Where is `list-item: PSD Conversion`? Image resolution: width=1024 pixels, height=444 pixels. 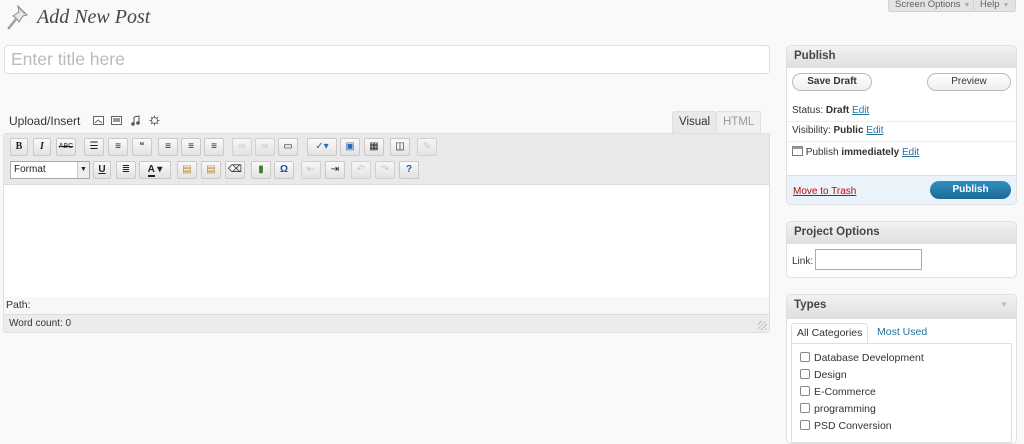 list-item: PSD Conversion is located at coordinates (846, 426).